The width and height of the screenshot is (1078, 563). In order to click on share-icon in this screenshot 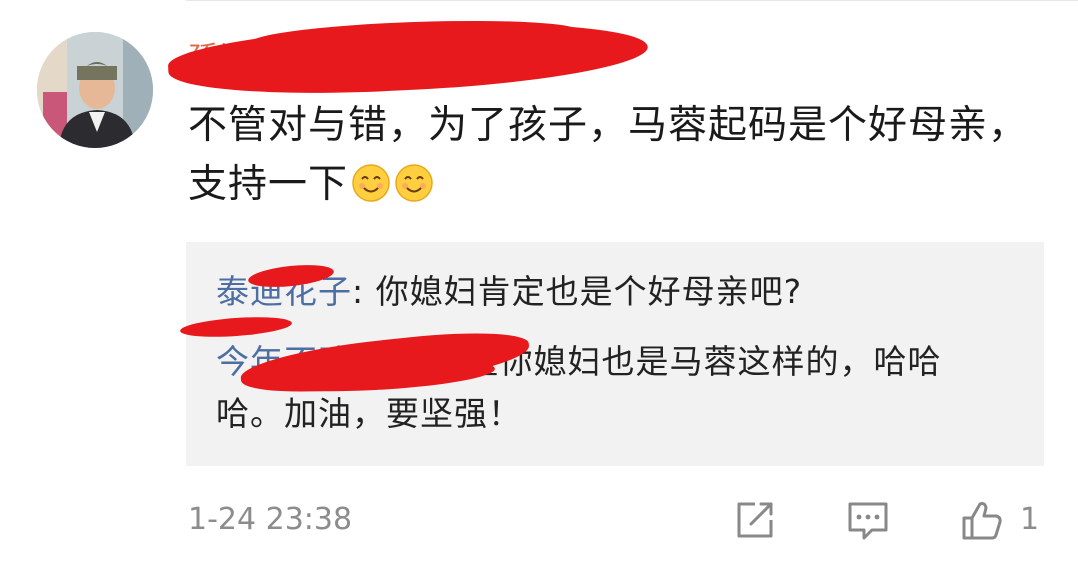, I will do `click(755, 520)`.